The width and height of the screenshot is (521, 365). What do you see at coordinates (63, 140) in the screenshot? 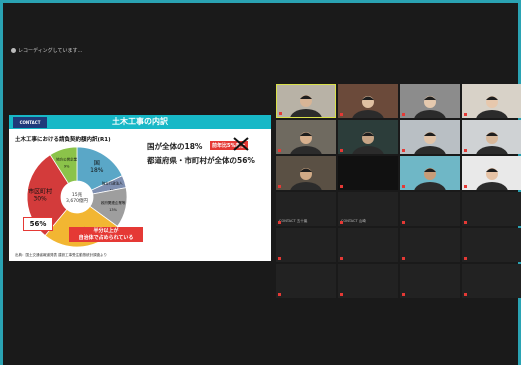
I see `chart-subtitle: 土木工事における請負契約額内訳(R1)` at bounding box center [63, 140].